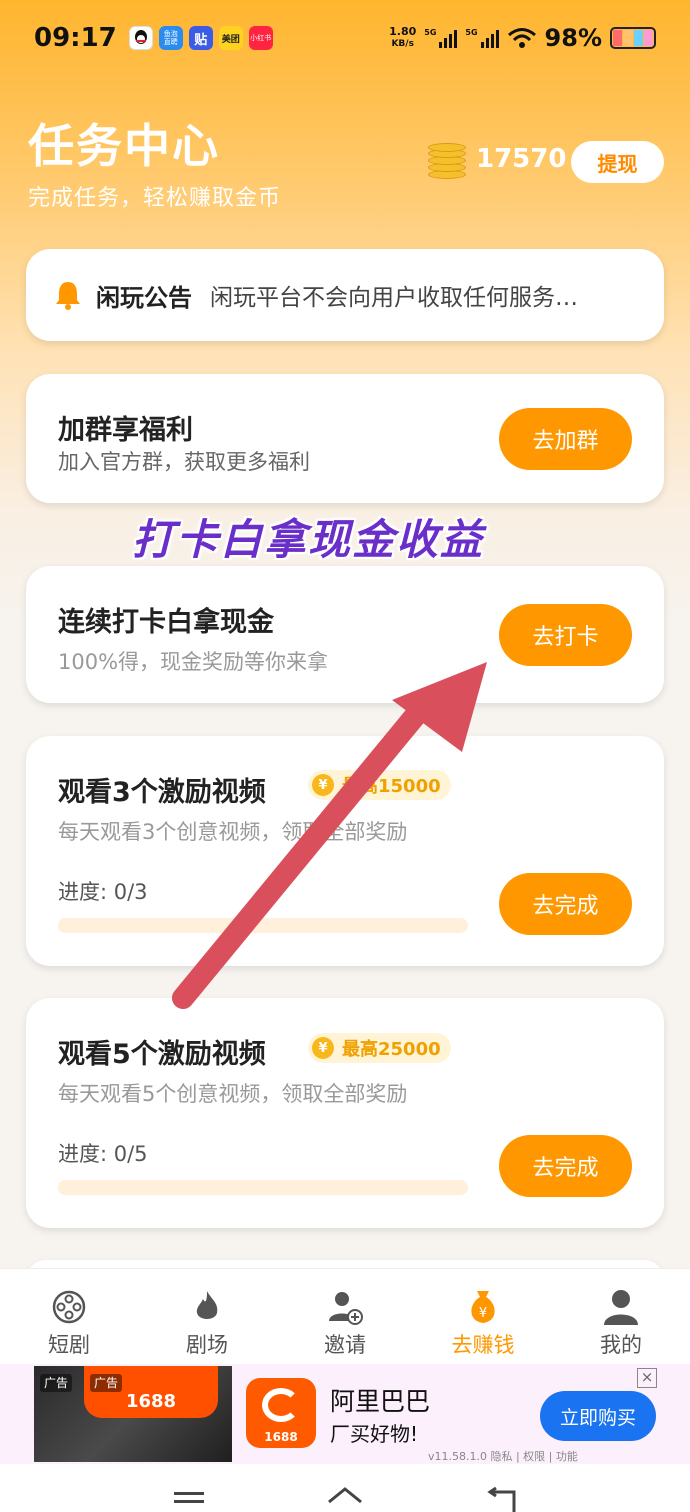 The image size is (690, 1512). What do you see at coordinates (521, 38) in the screenshot?
I see `wifi-icon` at bounding box center [521, 38].